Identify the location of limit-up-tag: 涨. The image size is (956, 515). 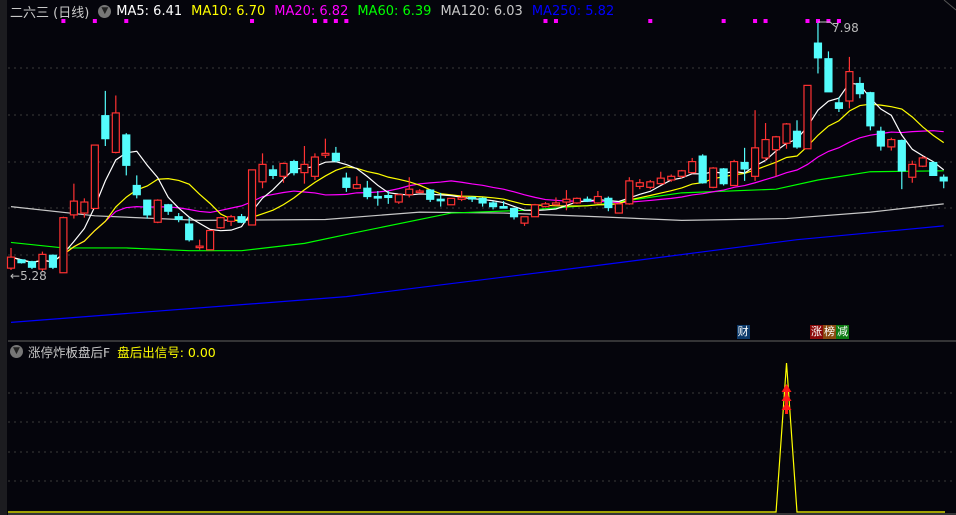
(816, 332).